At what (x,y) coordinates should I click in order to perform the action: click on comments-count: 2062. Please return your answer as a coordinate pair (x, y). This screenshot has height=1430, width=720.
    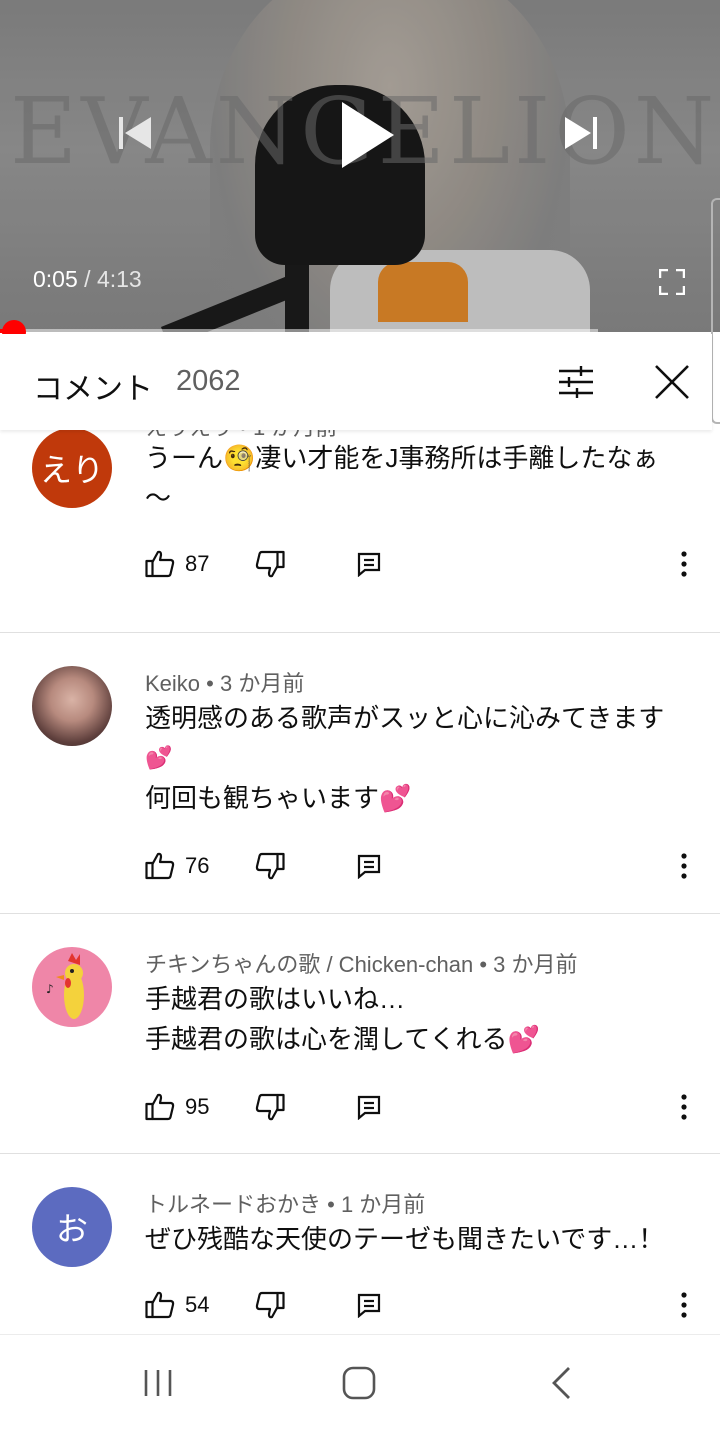
    Looking at the image, I should click on (208, 381).